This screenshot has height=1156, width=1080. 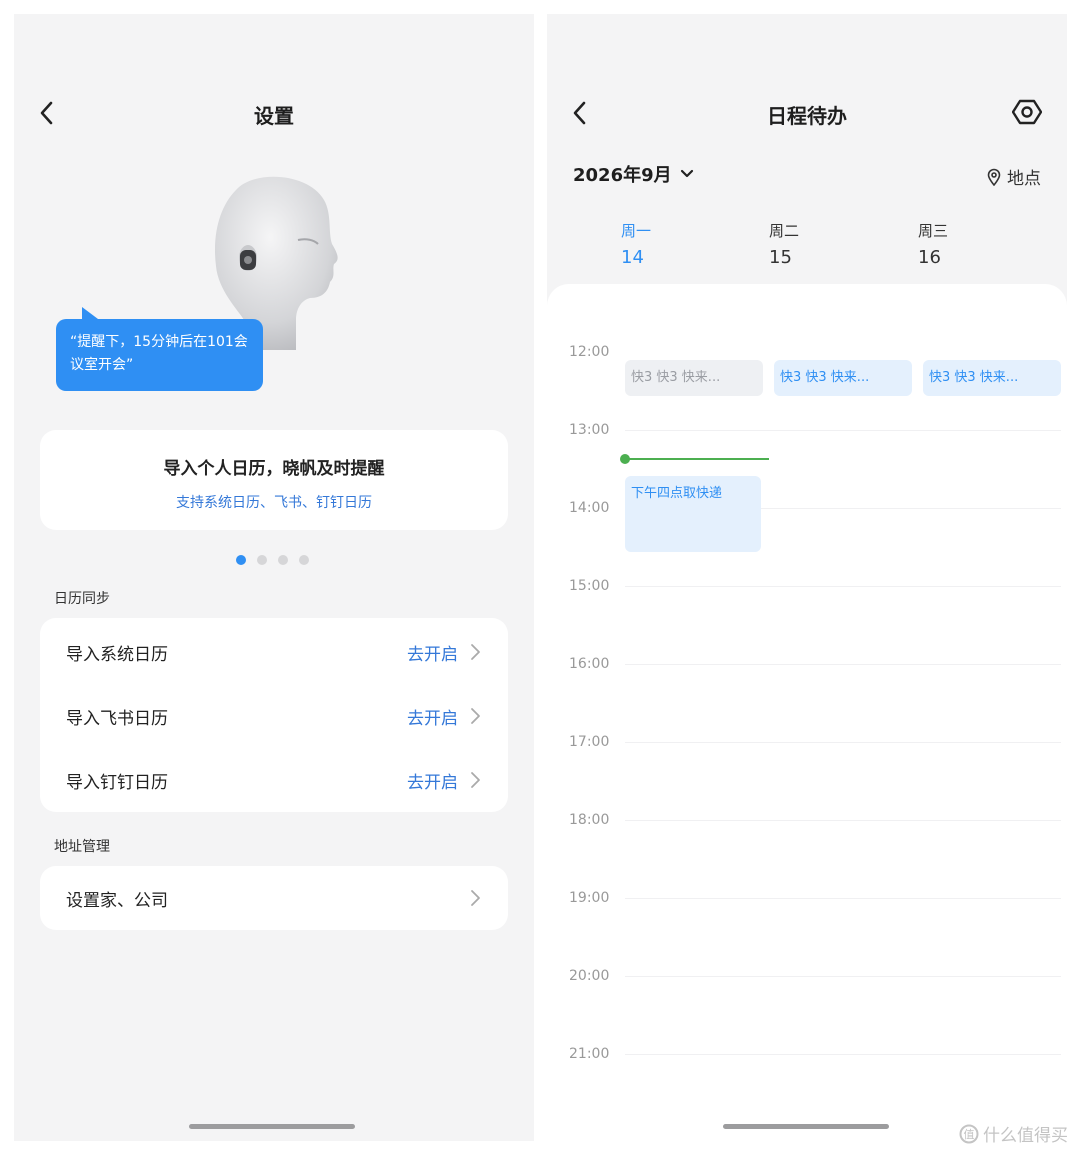 What do you see at coordinates (929, 257) in the screenshot?
I see `day-number: 16` at bounding box center [929, 257].